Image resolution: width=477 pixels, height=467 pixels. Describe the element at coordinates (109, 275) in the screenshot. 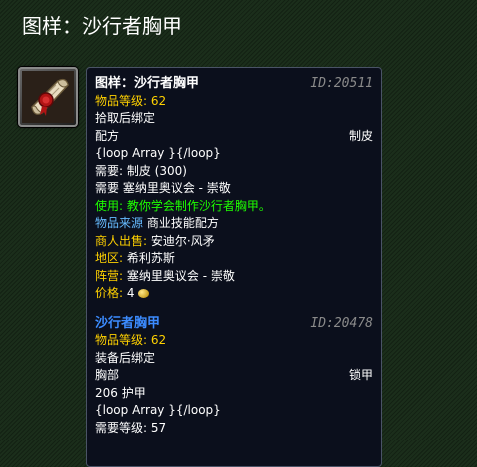

I see `faction-label: 阵营:` at that location.